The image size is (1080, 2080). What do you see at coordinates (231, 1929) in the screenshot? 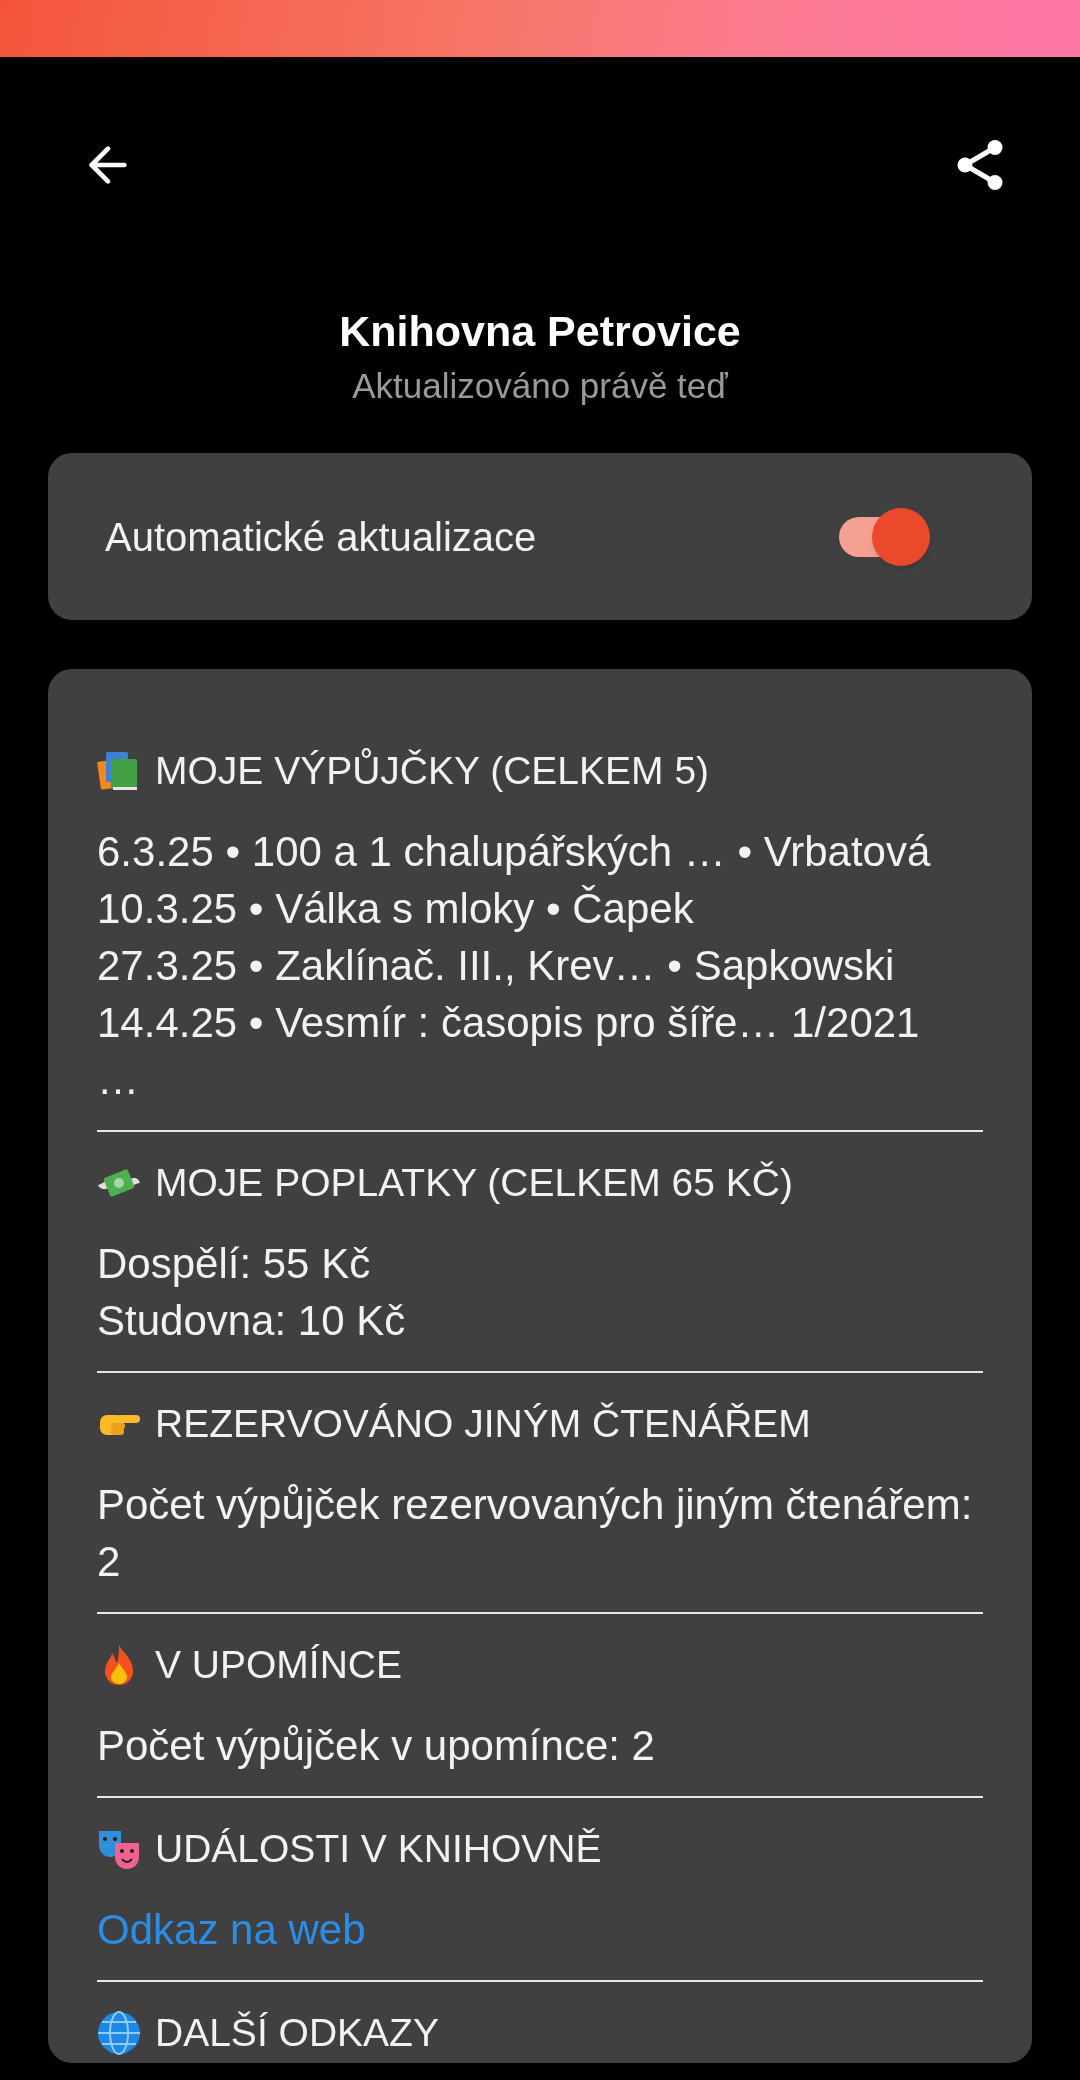
I see `web-link: Odkaz na web` at bounding box center [231, 1929].